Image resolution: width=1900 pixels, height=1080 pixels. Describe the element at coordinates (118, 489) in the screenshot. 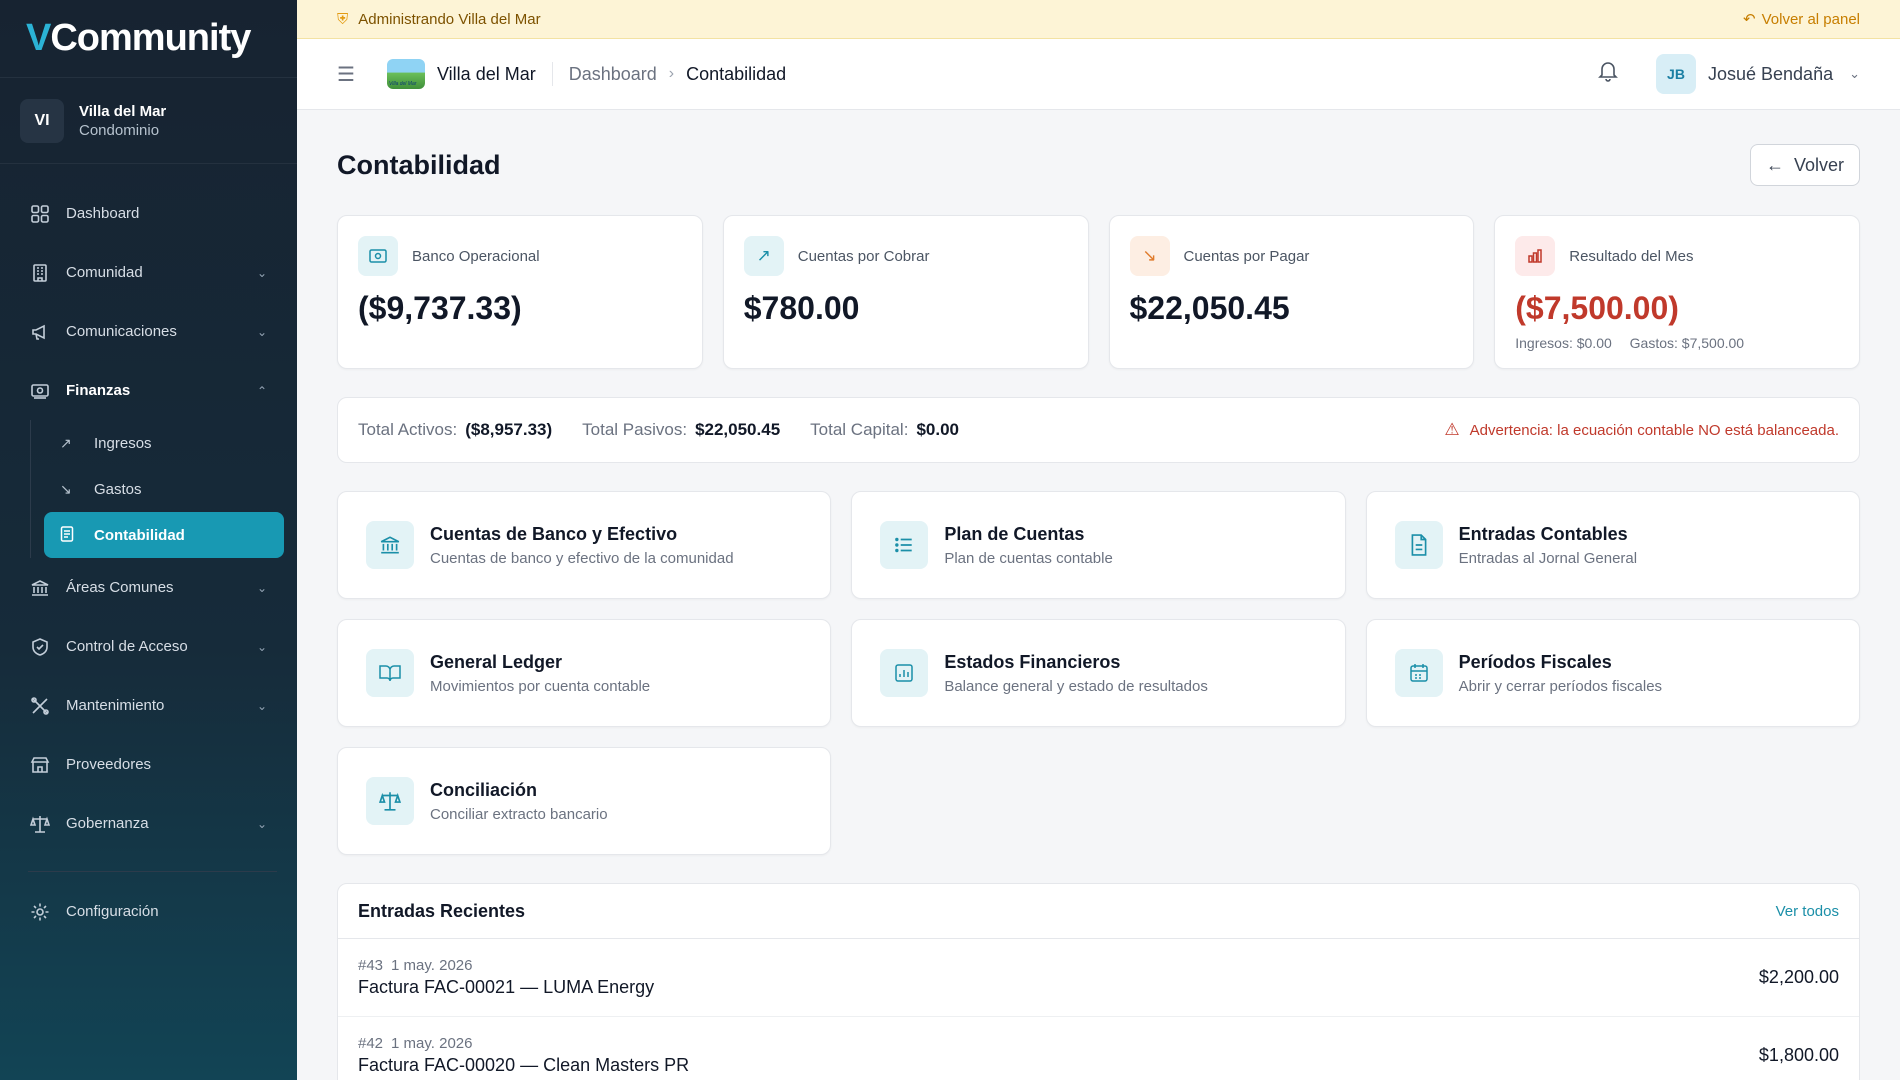

I see `sidebar-subitem-label: Gastos` at that location.